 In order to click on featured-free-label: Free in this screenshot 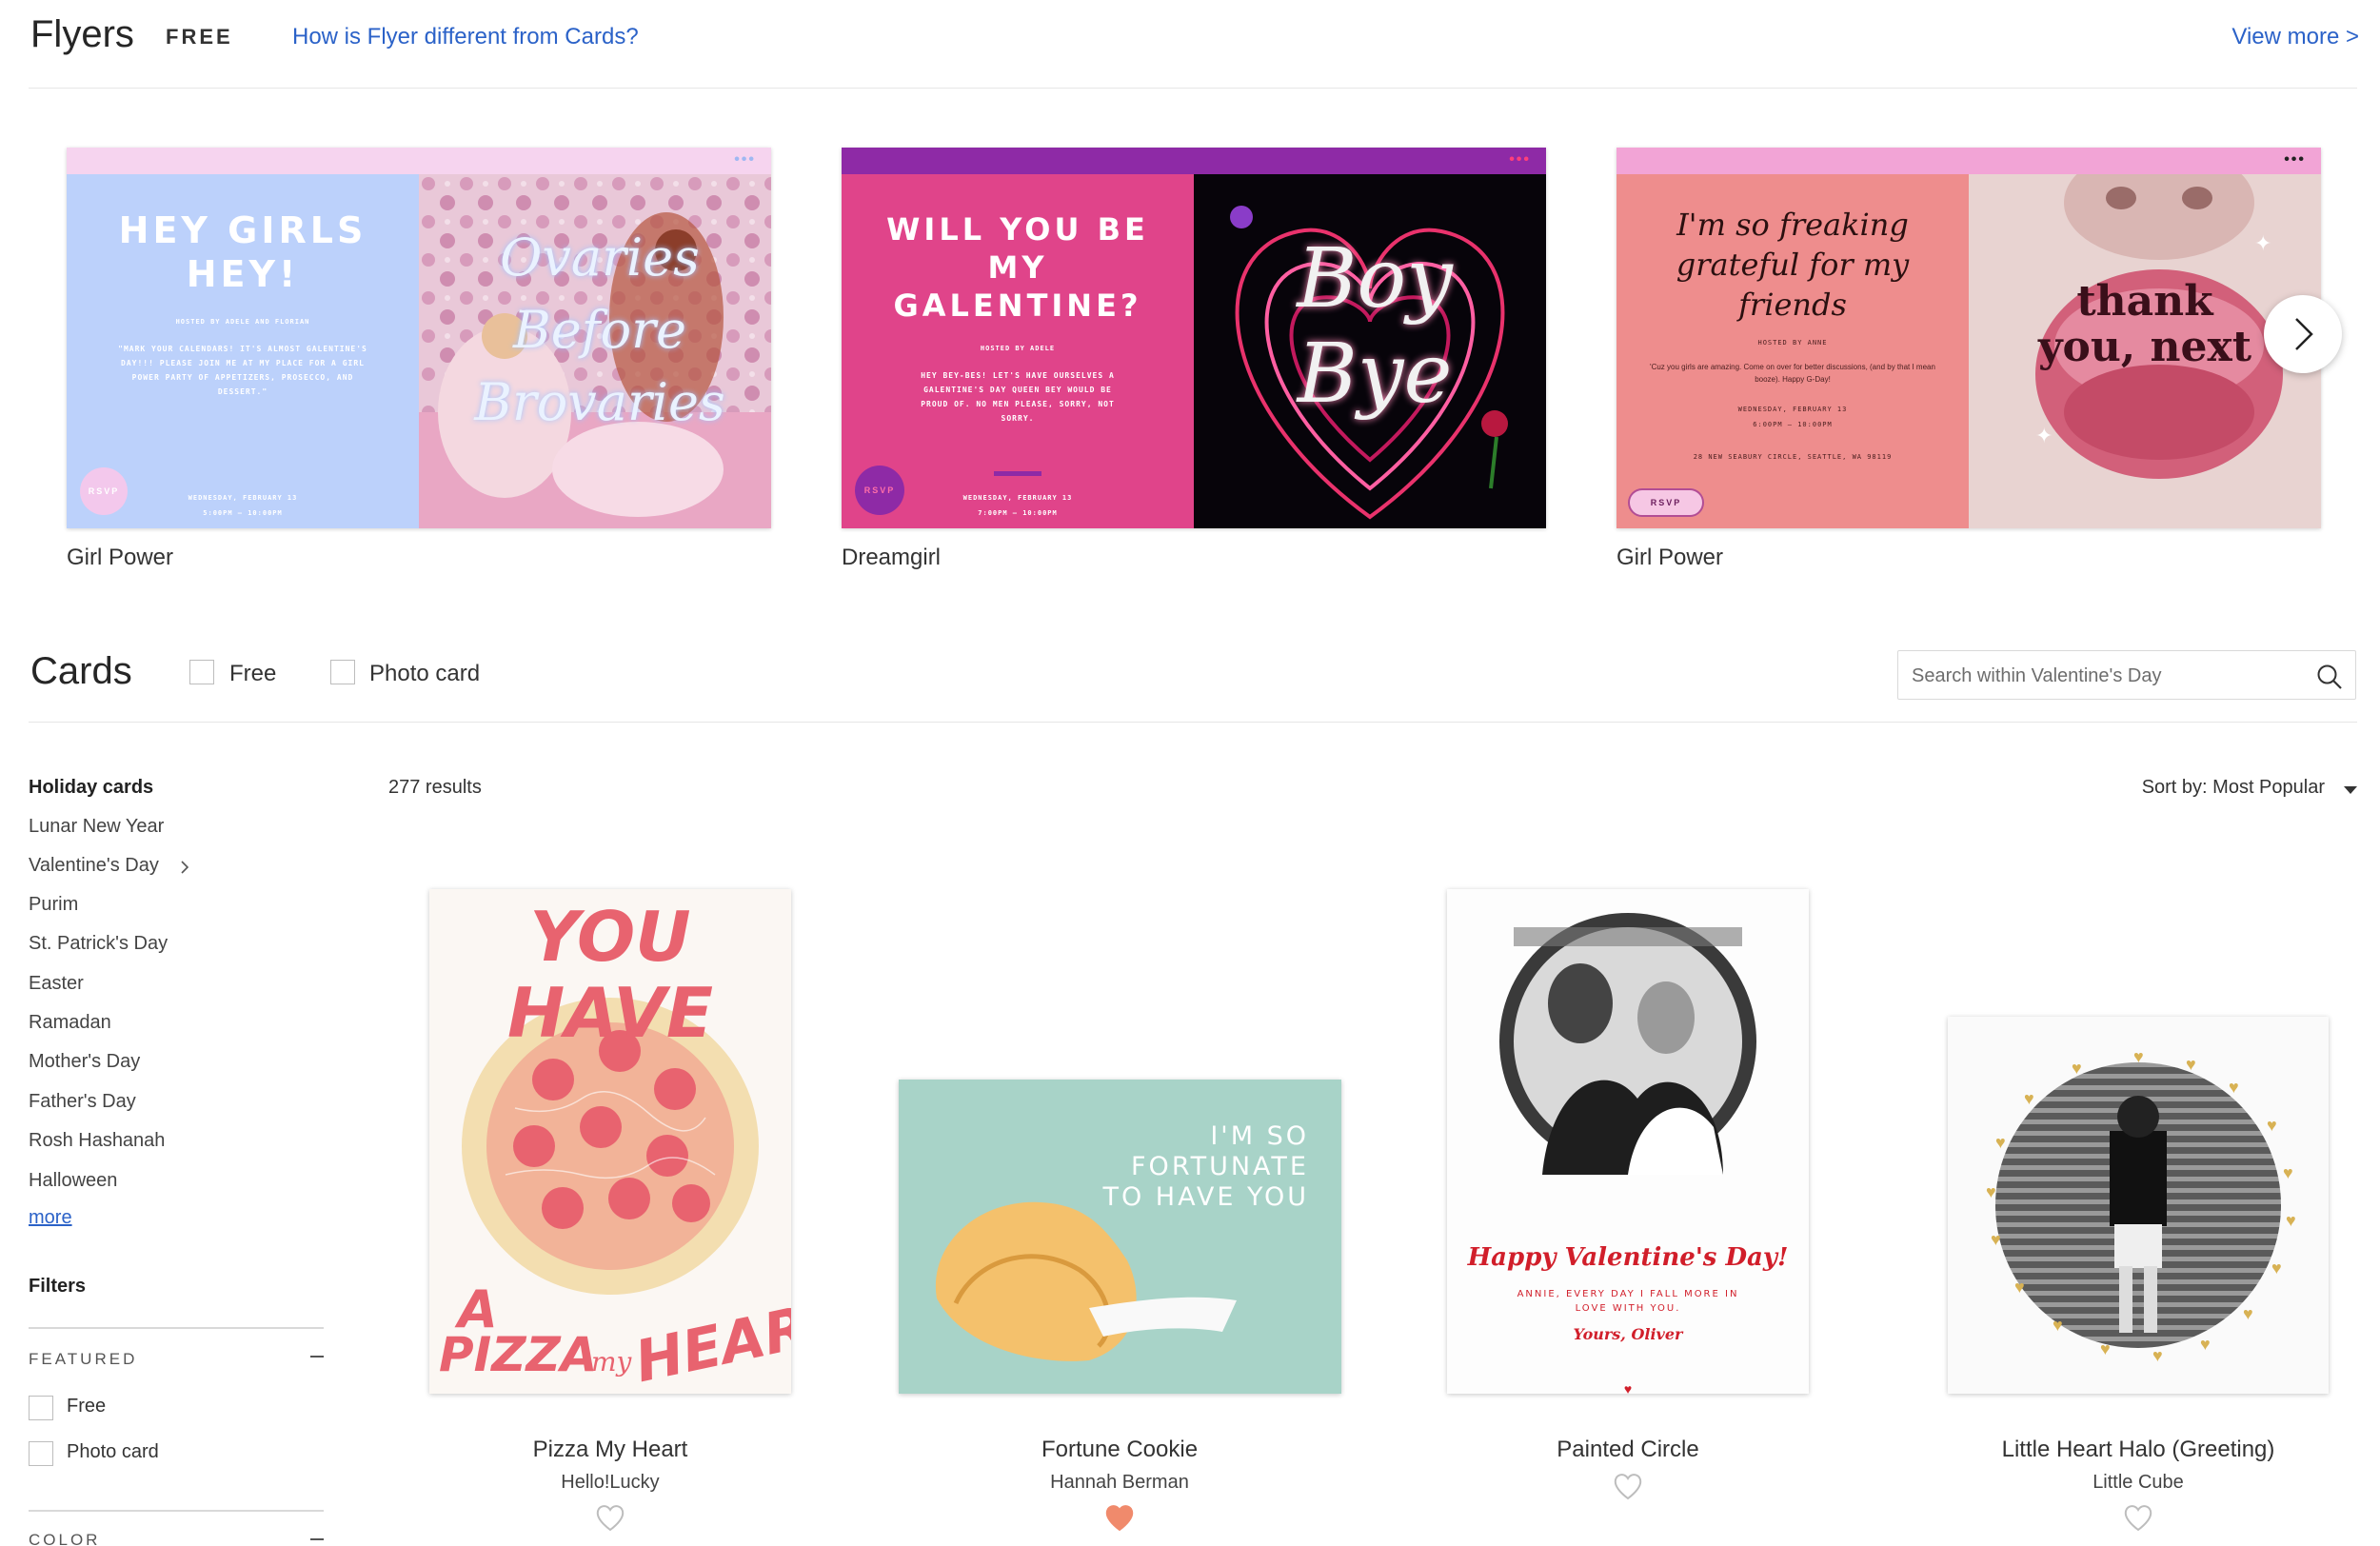, I will do `click(86, 1406)`.